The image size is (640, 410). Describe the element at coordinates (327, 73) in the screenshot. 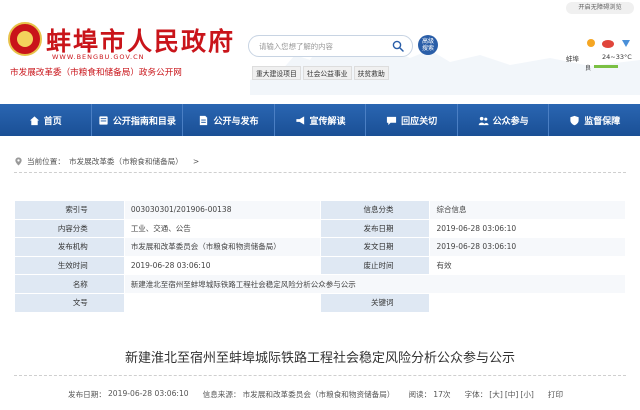

I see `hot-link-public-welfare: 社会公益事业` at that location.